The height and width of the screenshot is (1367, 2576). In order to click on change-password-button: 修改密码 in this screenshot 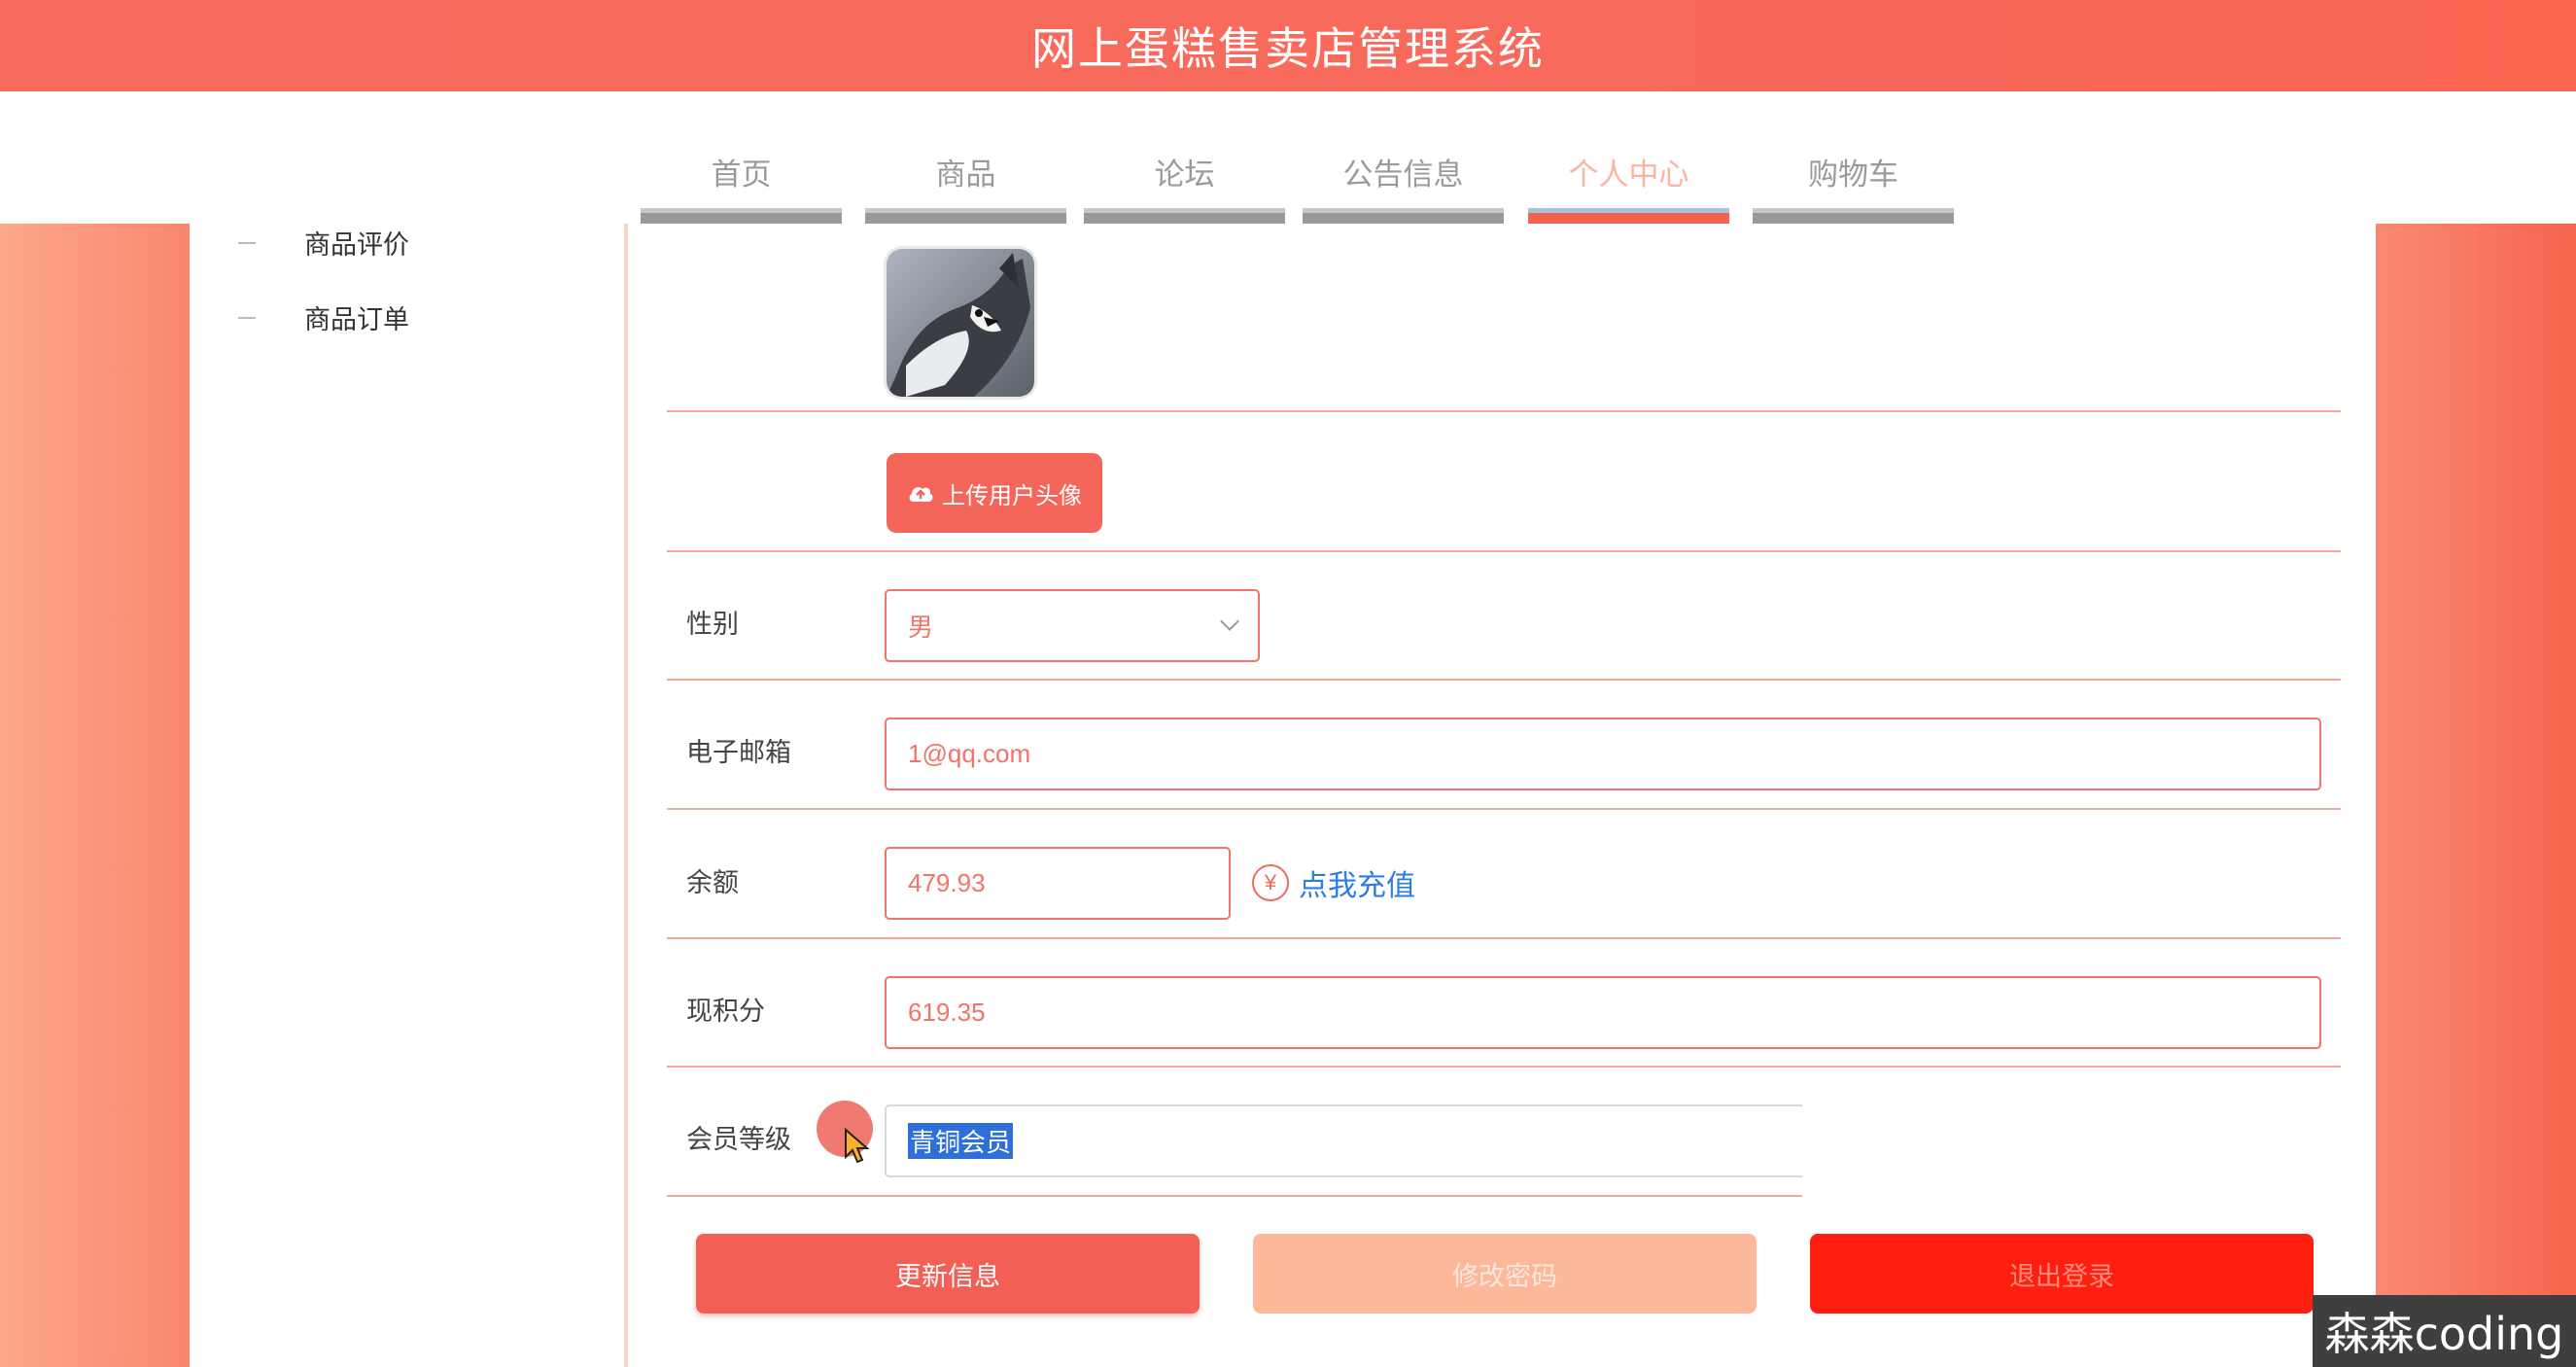, I will do `click(1505, 1274)`.